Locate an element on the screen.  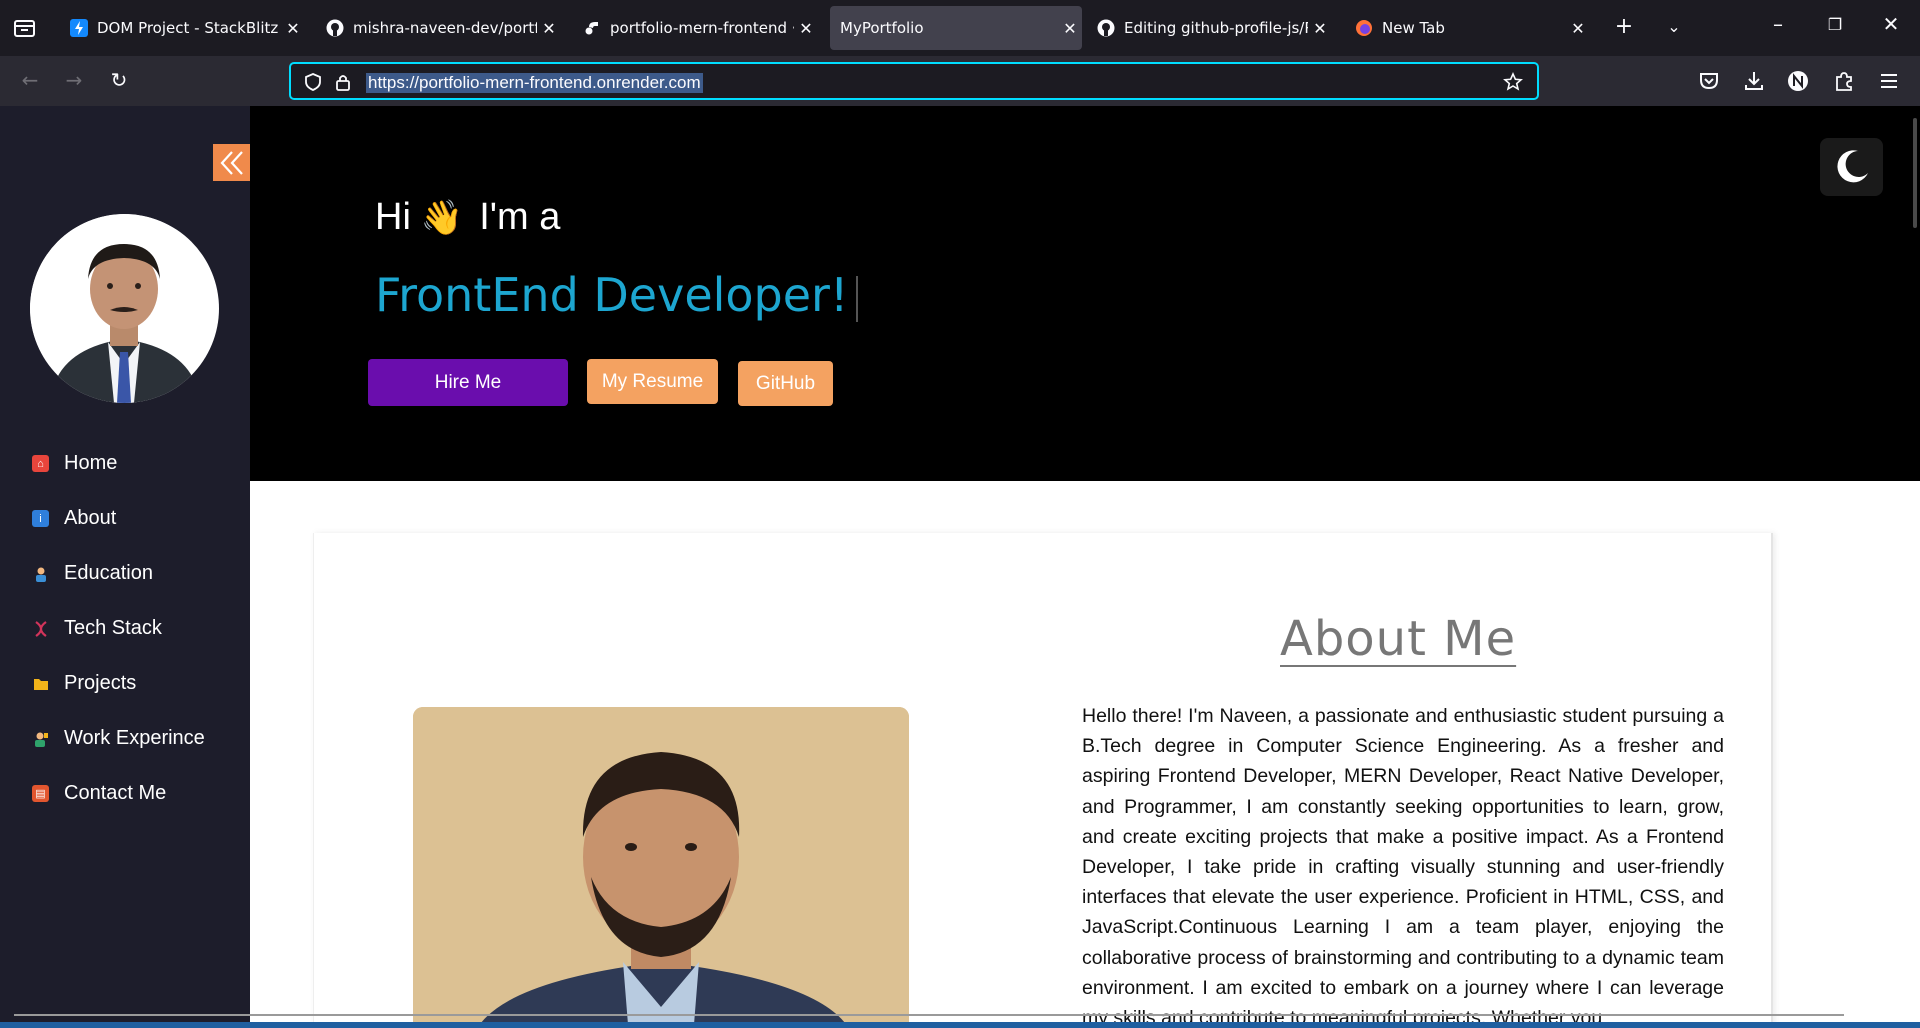
sidebar-item-education: Education is located at coordinates (118, 573).